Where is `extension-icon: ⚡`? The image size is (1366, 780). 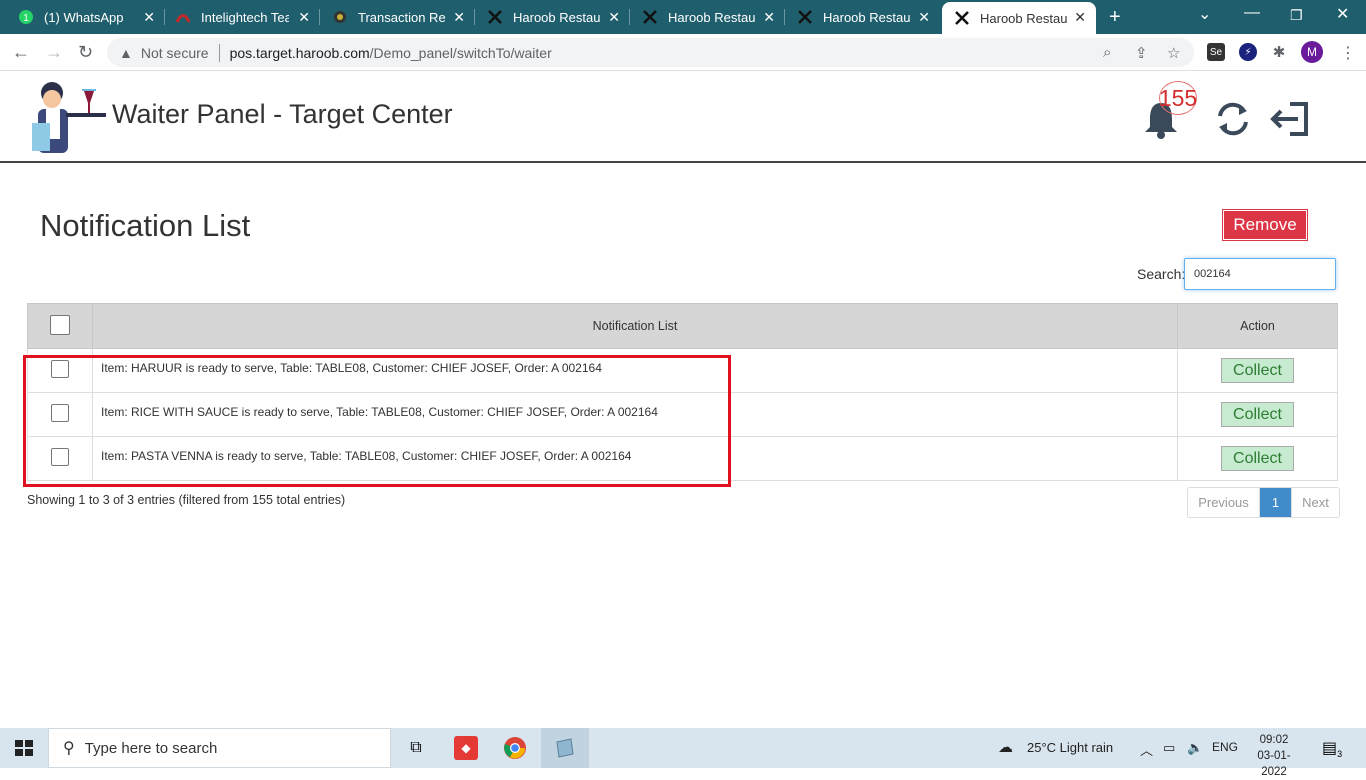
extension-icon: ⚡ is located at coordinates (1248, 52).